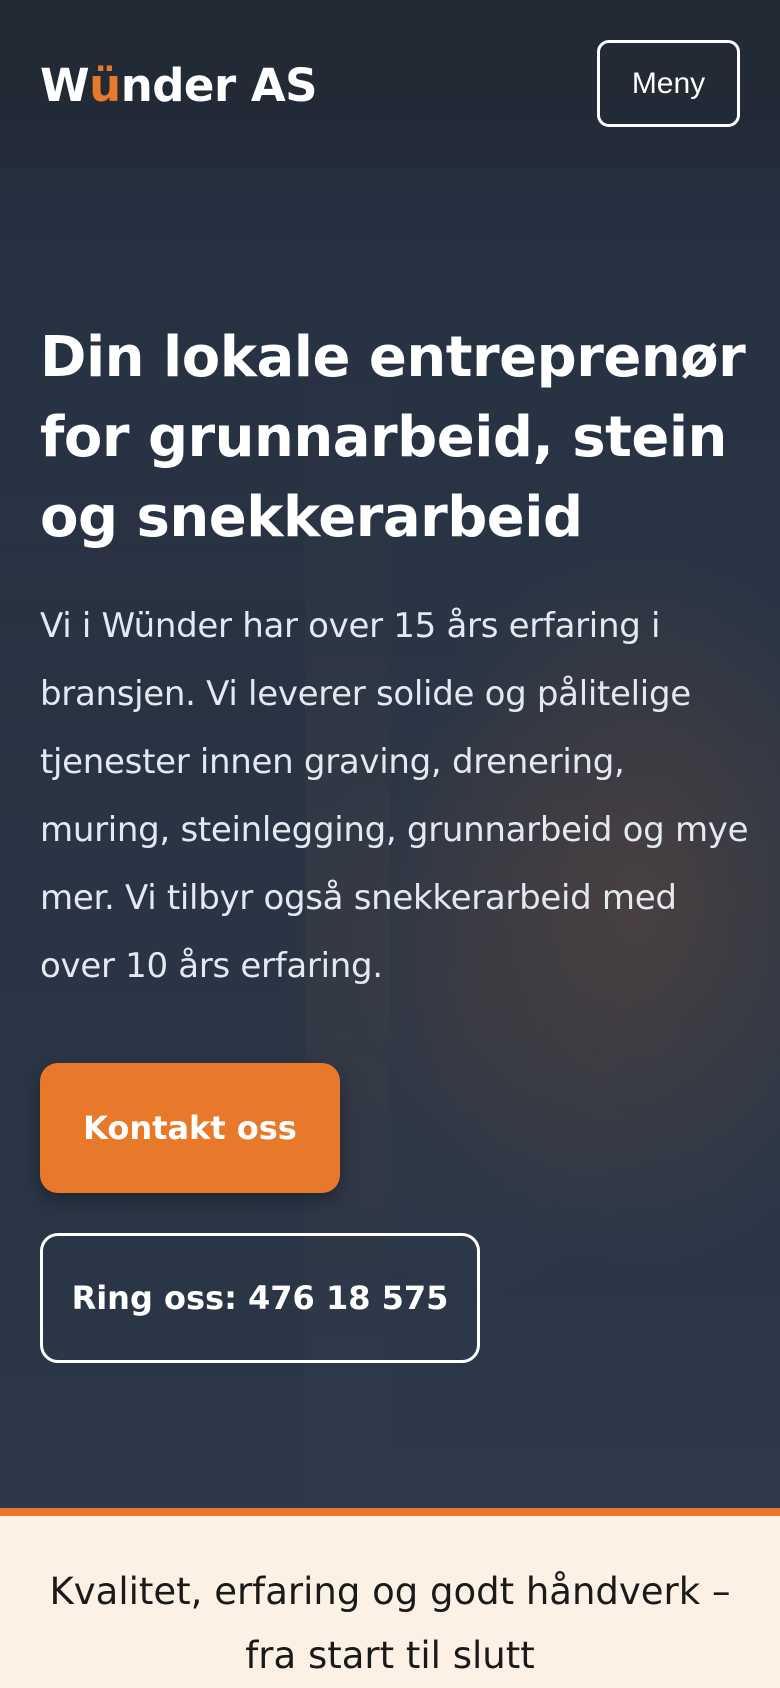  I want to click on logo-text-accent: ü, so click(105, 85).